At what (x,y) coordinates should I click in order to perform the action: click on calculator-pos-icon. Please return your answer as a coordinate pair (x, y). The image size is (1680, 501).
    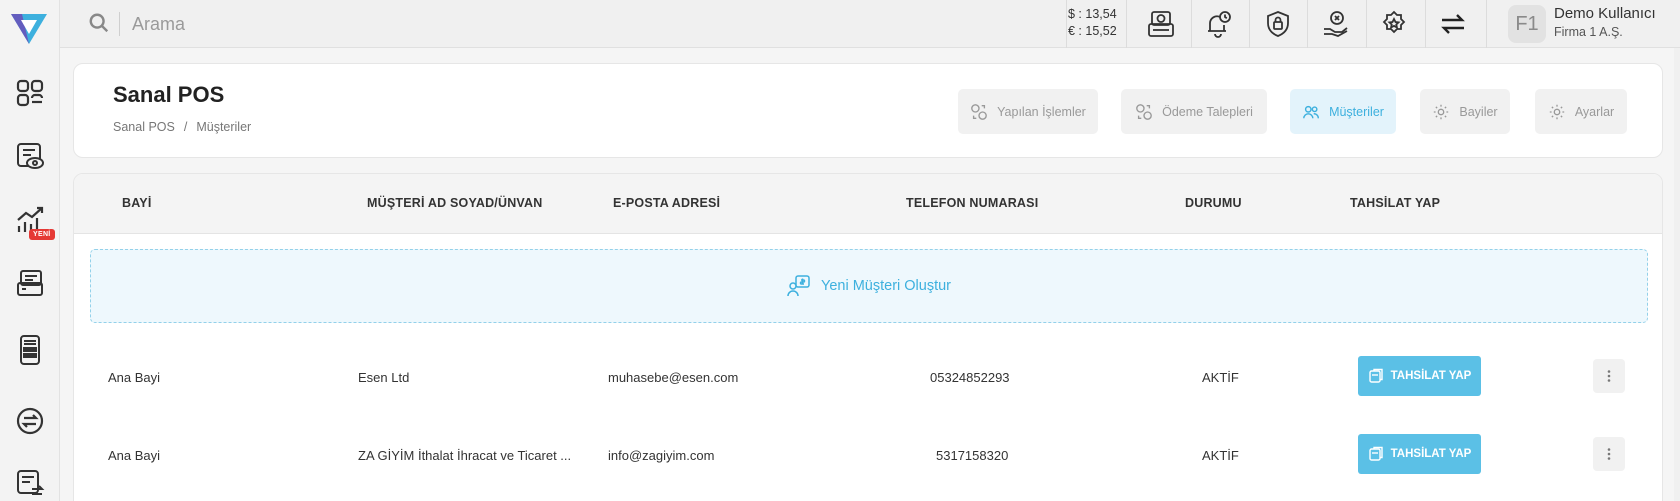
    Looking at the image, I should click on (30, 350).